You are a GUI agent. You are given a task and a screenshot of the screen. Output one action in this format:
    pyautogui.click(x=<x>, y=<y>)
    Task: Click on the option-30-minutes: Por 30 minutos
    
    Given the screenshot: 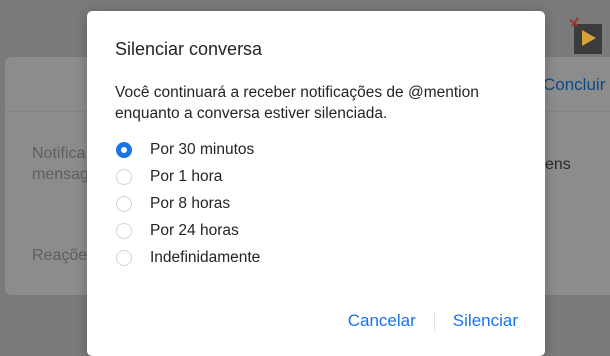 What is the action you would take?
    pyautogui.click(x=187, y=149)
    